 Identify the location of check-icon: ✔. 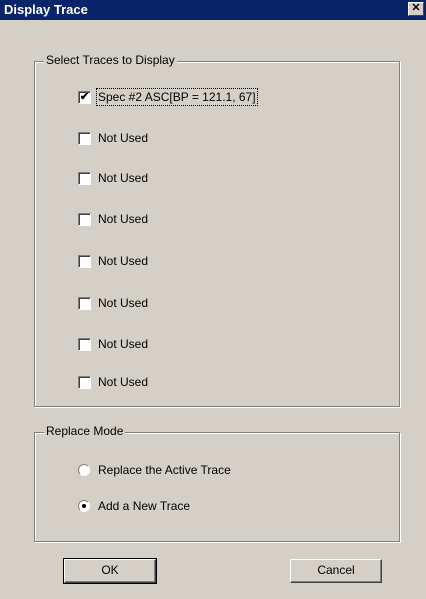
(84, 97).